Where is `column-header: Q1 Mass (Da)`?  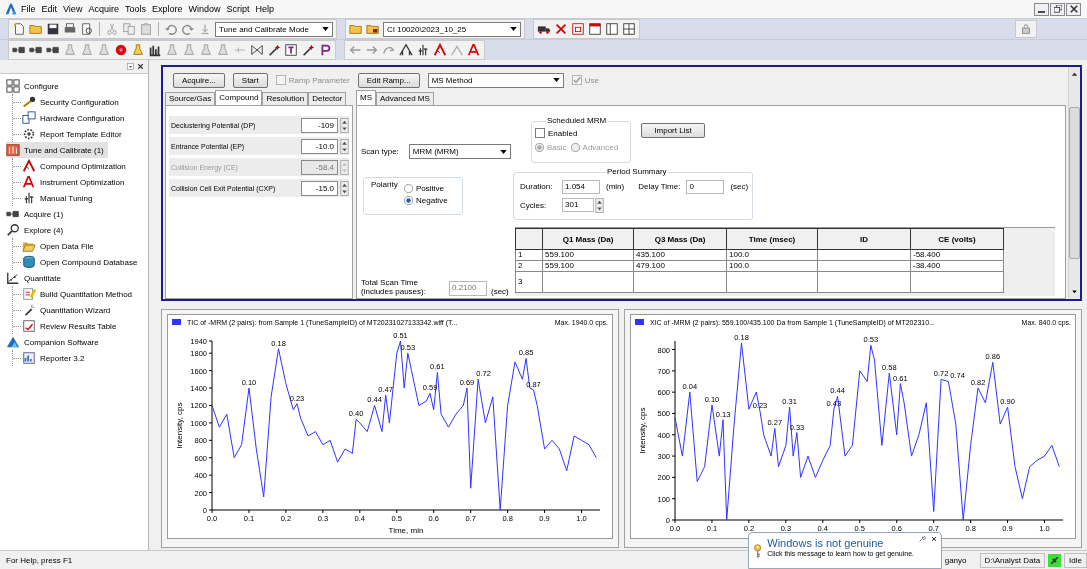
column-header: Q1 Mass (Da) is located at coordinates (588, 239).